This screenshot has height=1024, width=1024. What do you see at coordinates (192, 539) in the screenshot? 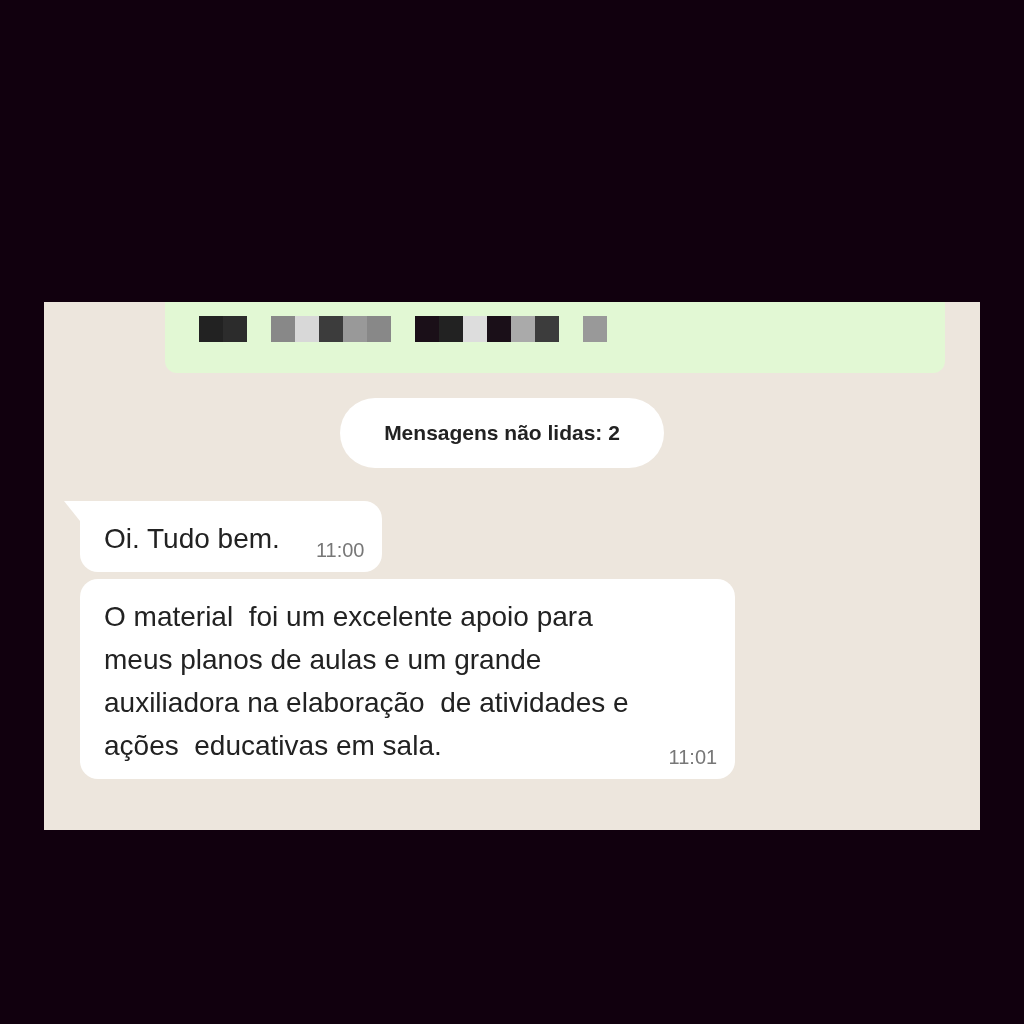
I see `message-text: Oi. Tudo bem.` at bounding box center [192, 539].